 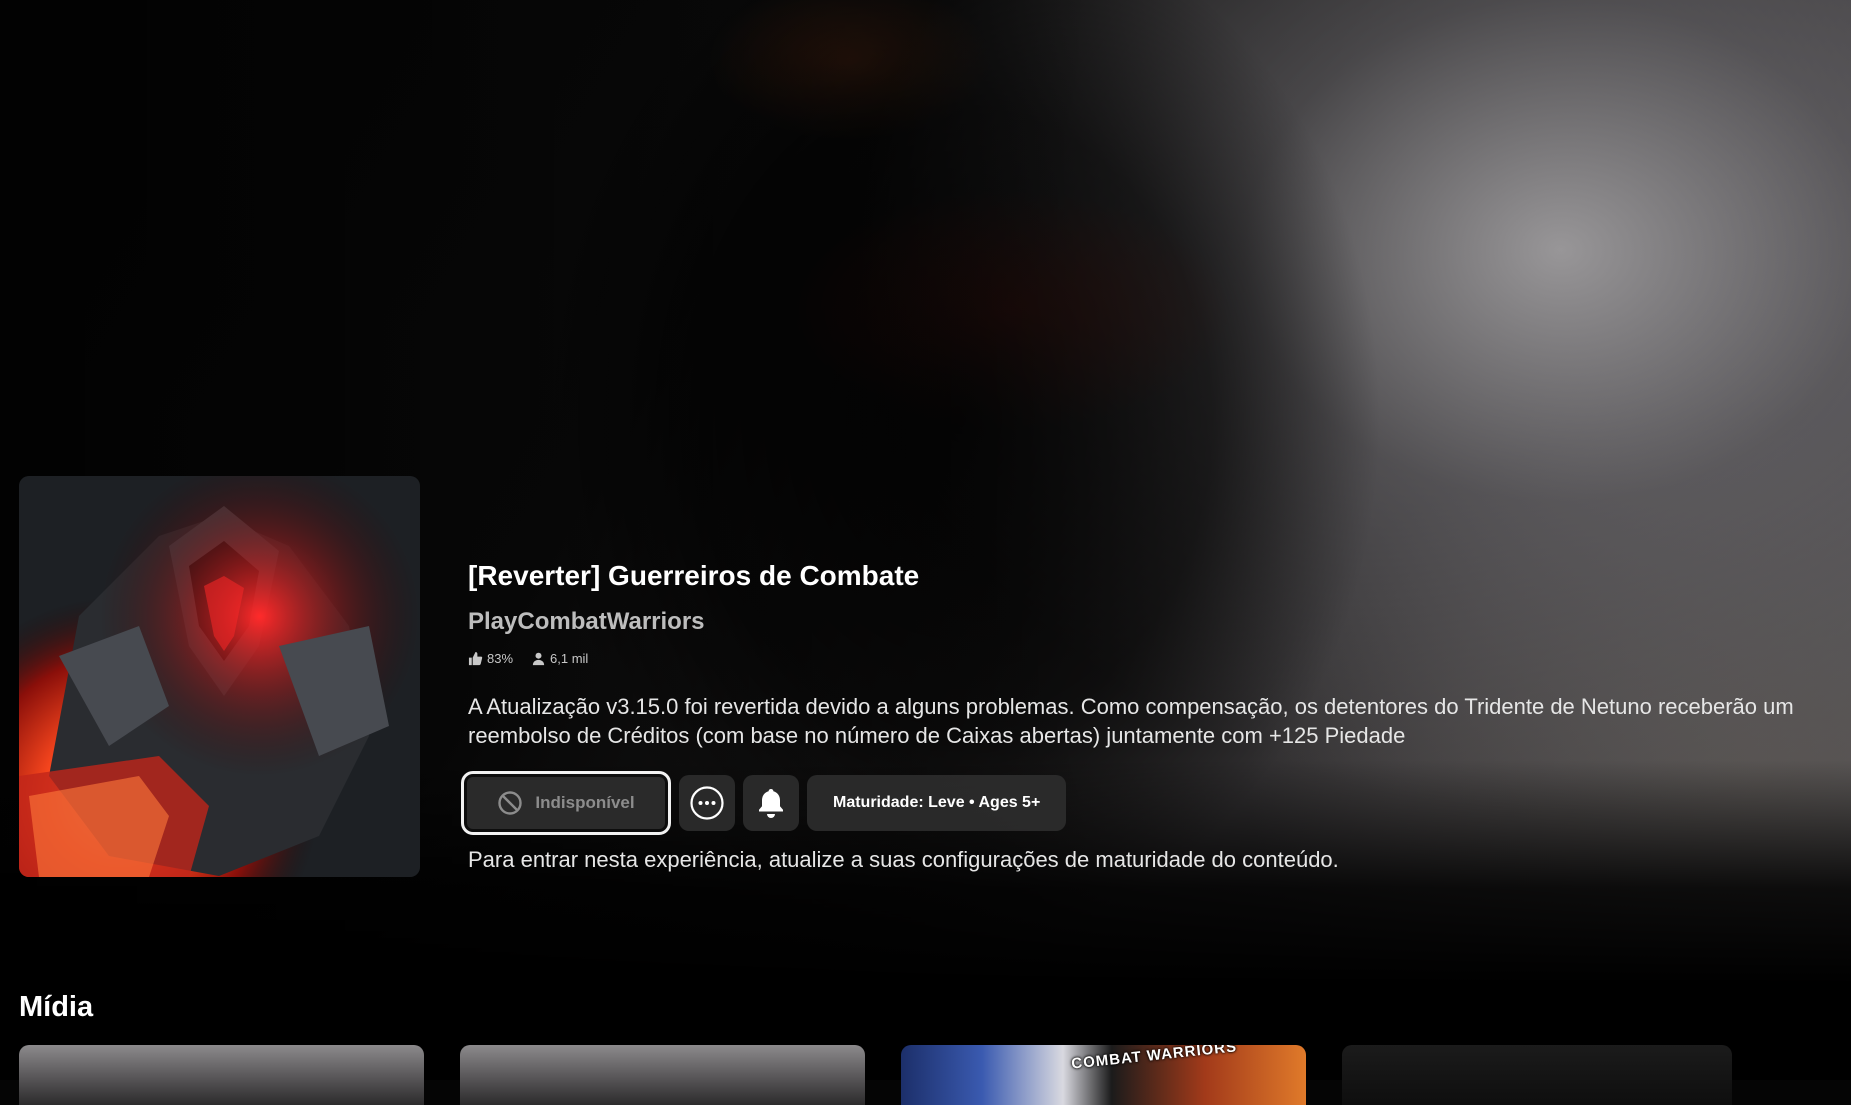 I want to click on bell-icon, so click(x=771, y=803).